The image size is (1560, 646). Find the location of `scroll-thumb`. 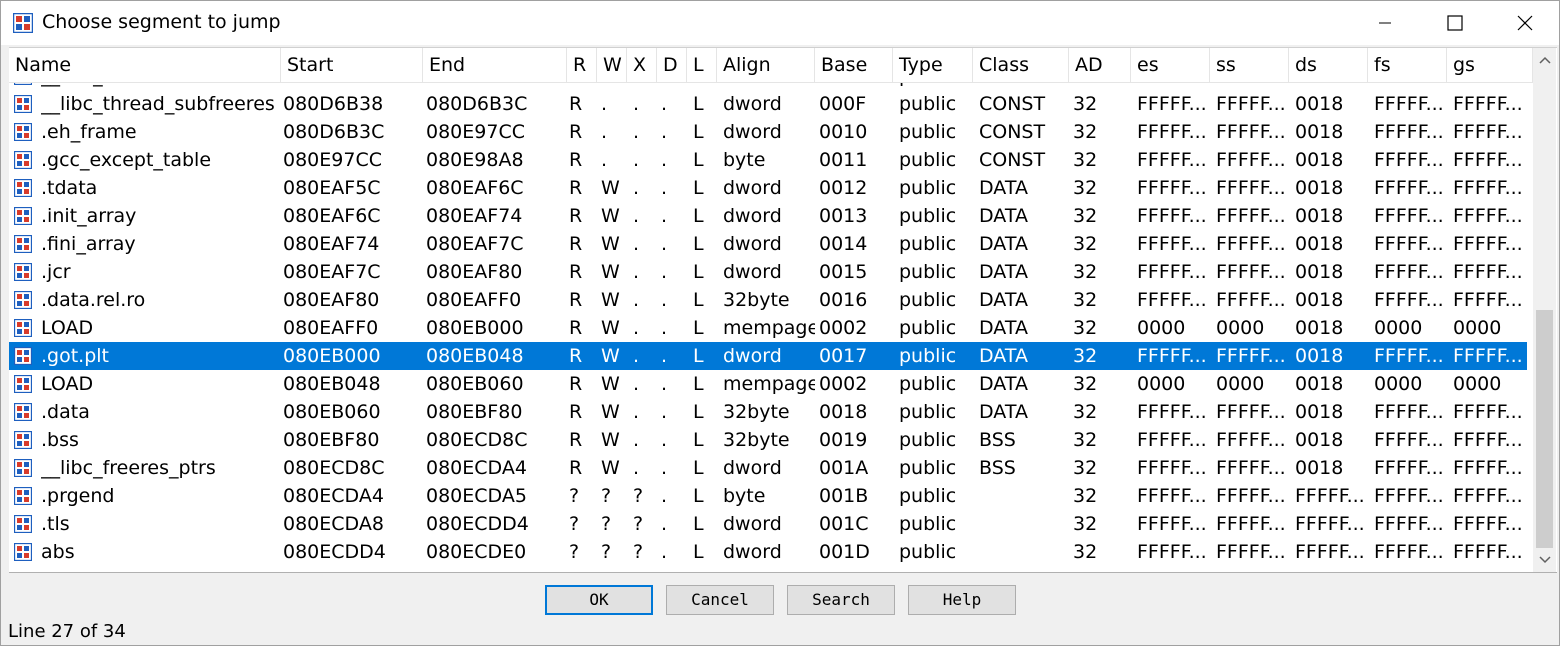

scroll-thumb is located at coordinates (1544, 429).